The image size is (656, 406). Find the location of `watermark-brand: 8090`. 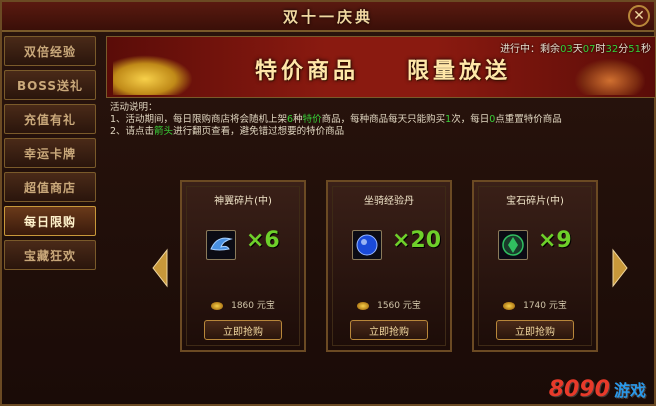

watermark-brand: 8090 is located at coordinates (579, 389).